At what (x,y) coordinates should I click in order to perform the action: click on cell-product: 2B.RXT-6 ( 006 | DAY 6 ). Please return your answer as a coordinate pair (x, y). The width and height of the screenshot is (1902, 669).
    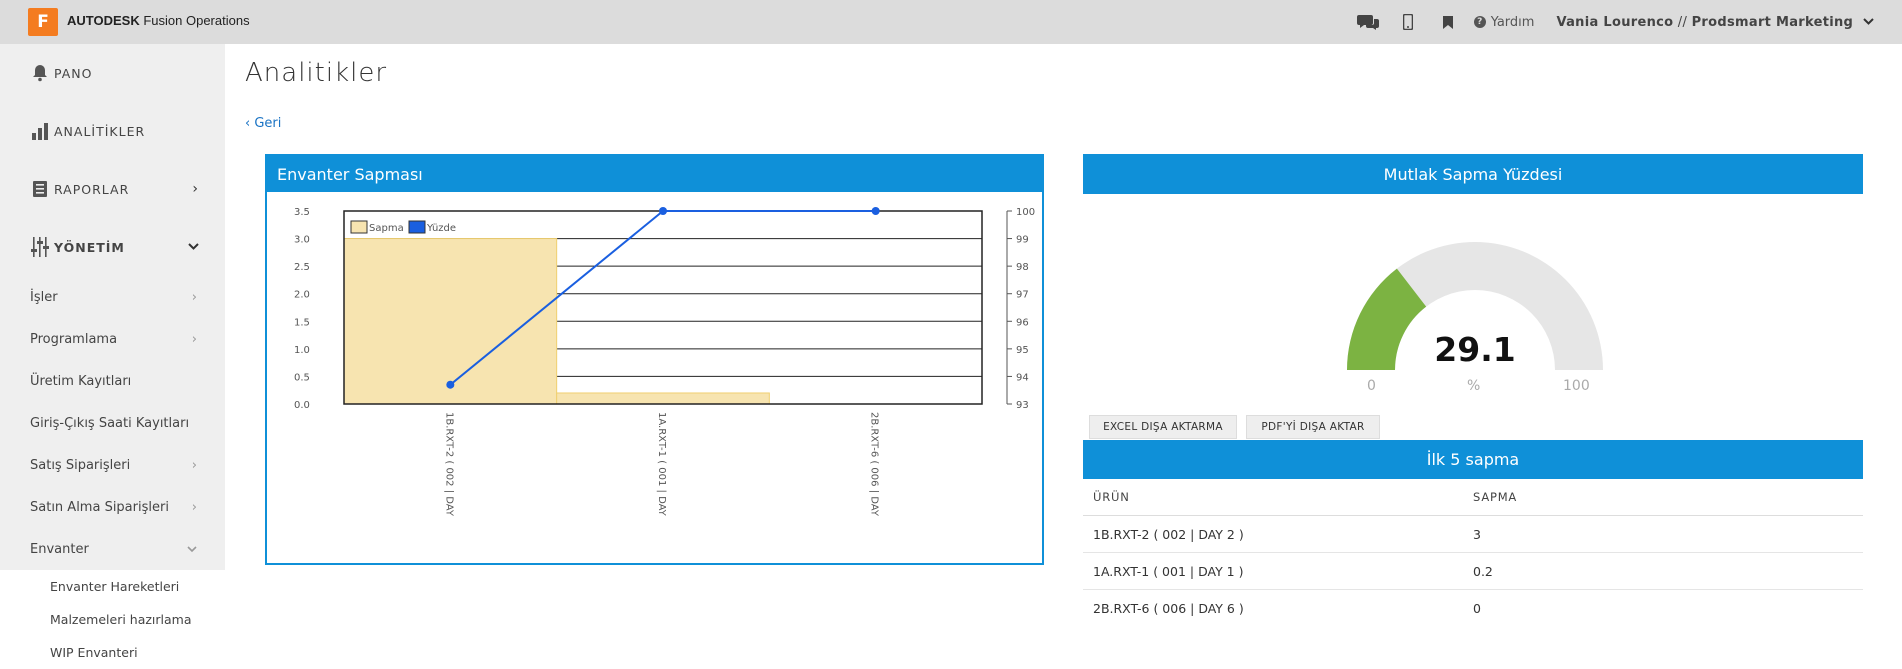
    Looking at the image, I should click on (1168, 608).